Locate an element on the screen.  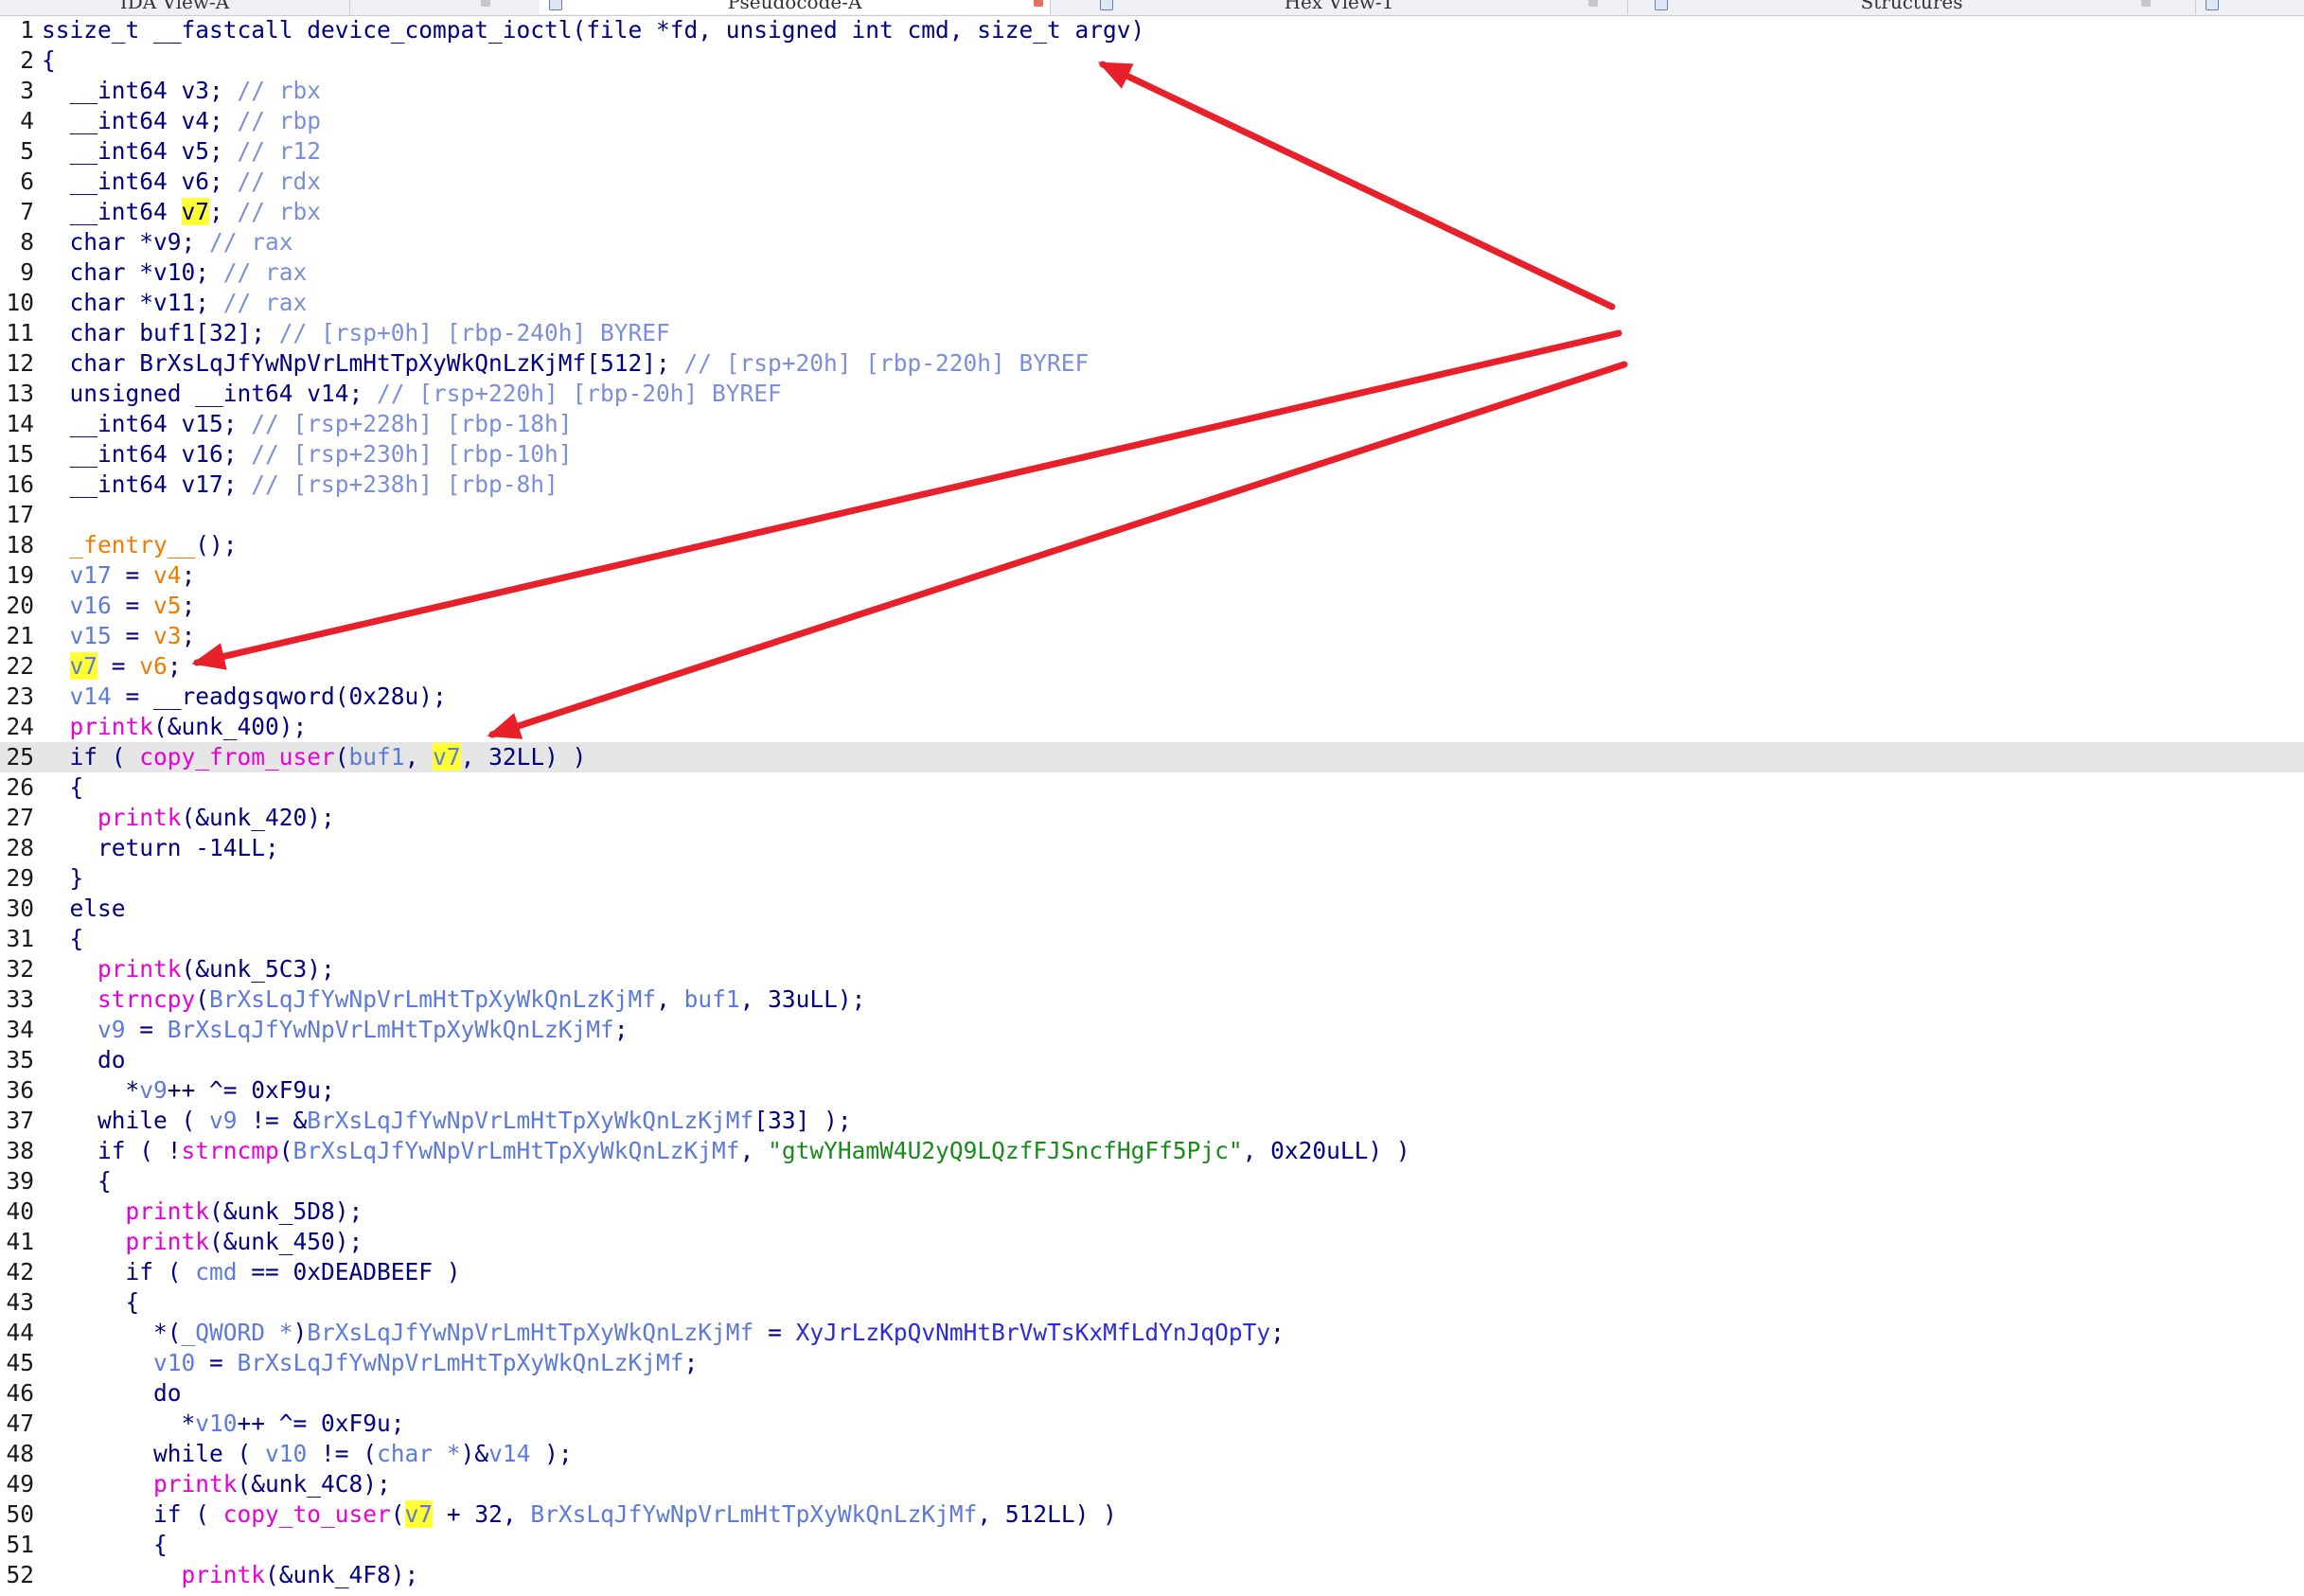
code-token: XyJrLzKpQvNmHtBrVwTsKxMfLdYnJqOpTy is located at coordinates (1033, 1332).